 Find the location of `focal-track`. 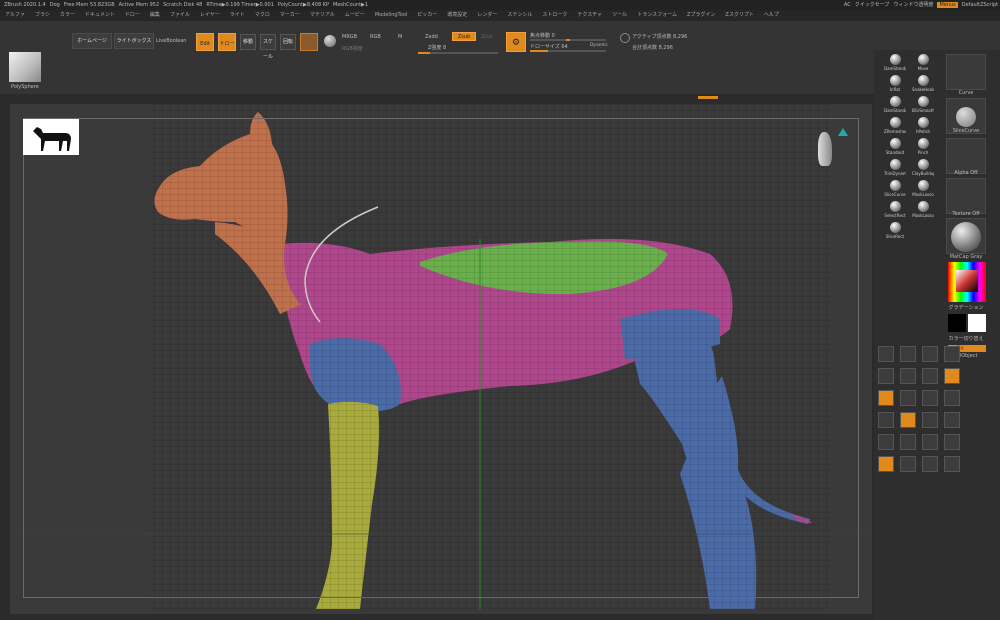

focal-track is located at coordinates (568, 40).